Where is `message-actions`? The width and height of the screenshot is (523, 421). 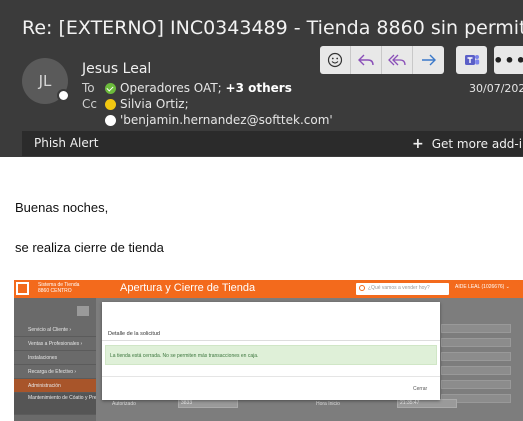
message-actions is located at coordinates (382, 60).